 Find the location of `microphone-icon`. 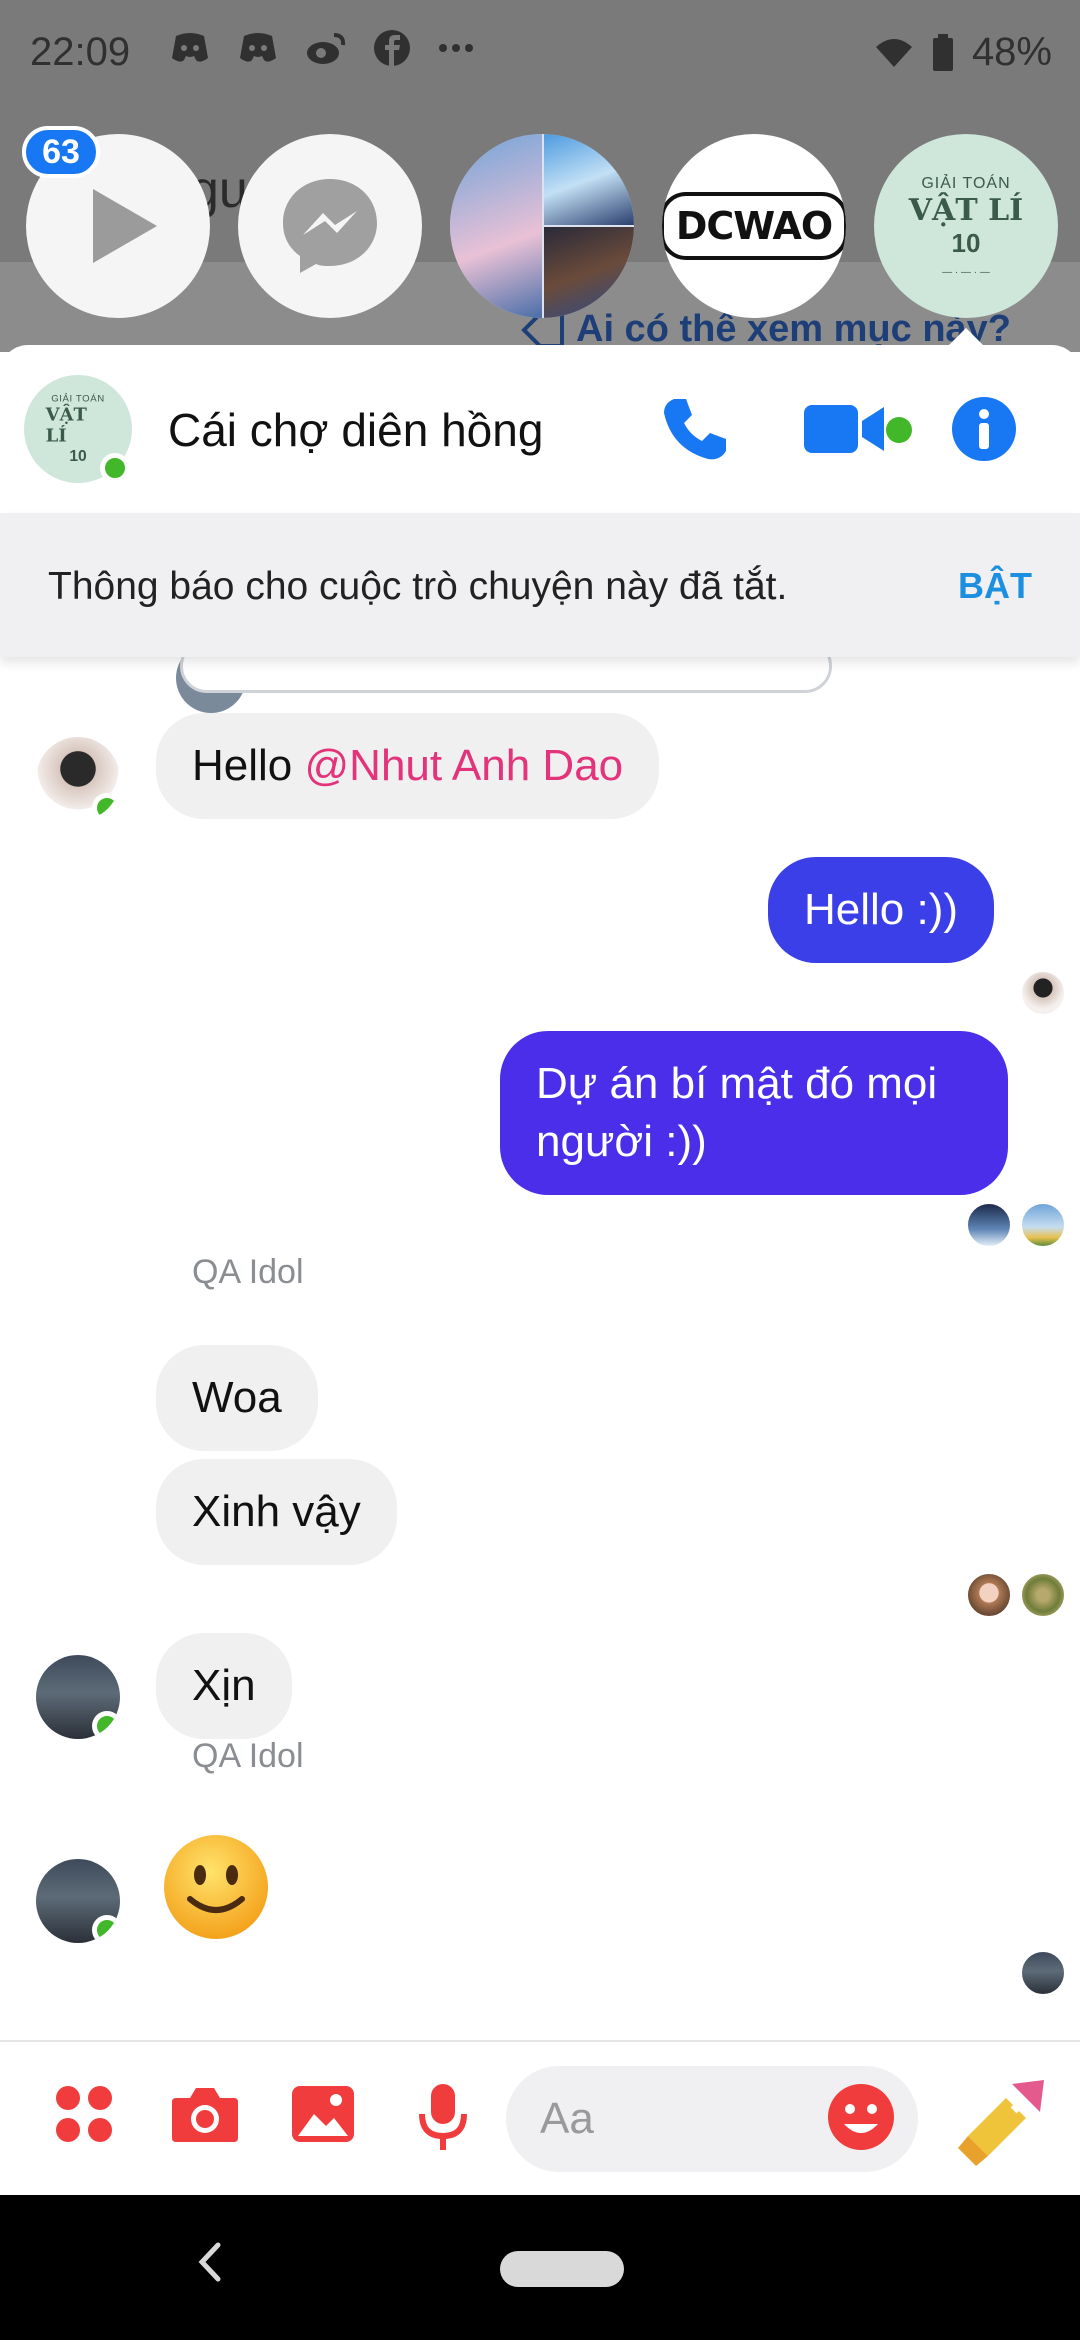

microphone-icon is located at coordinates (443, 2117).